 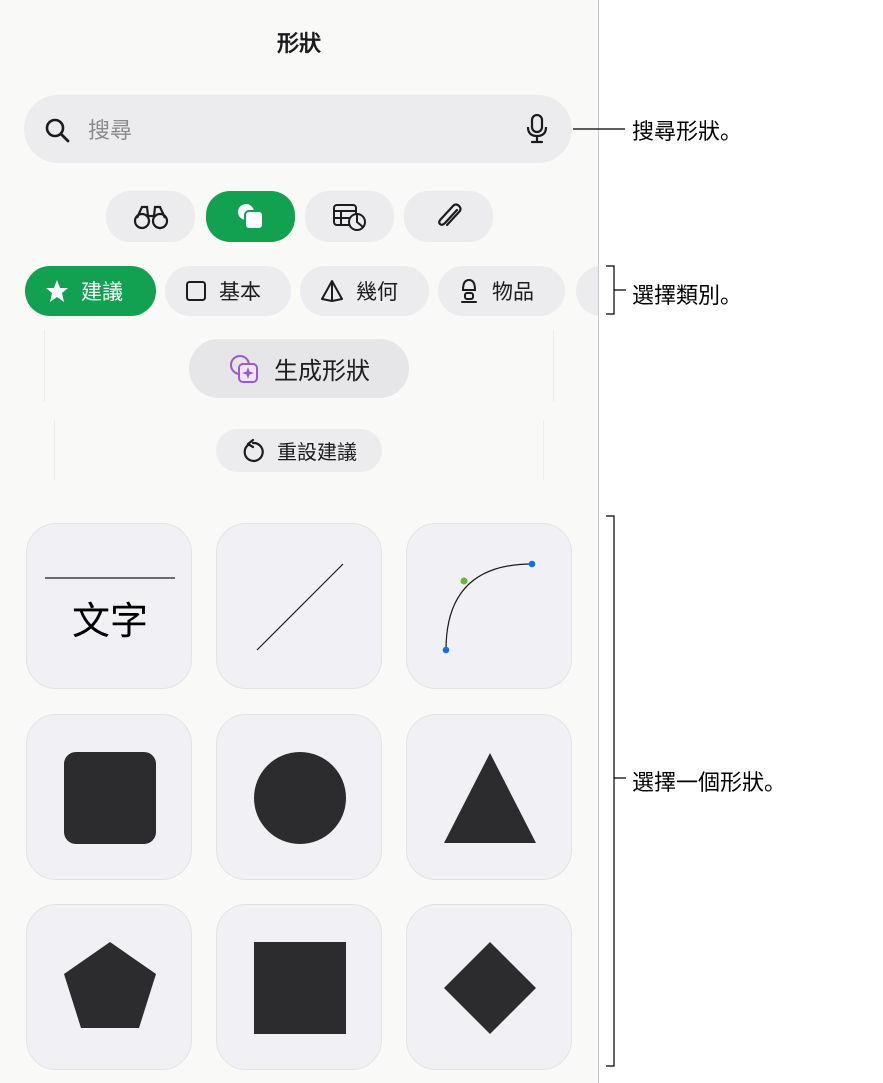 I want to click on binoculars-icon, so click(x=150, y=217).